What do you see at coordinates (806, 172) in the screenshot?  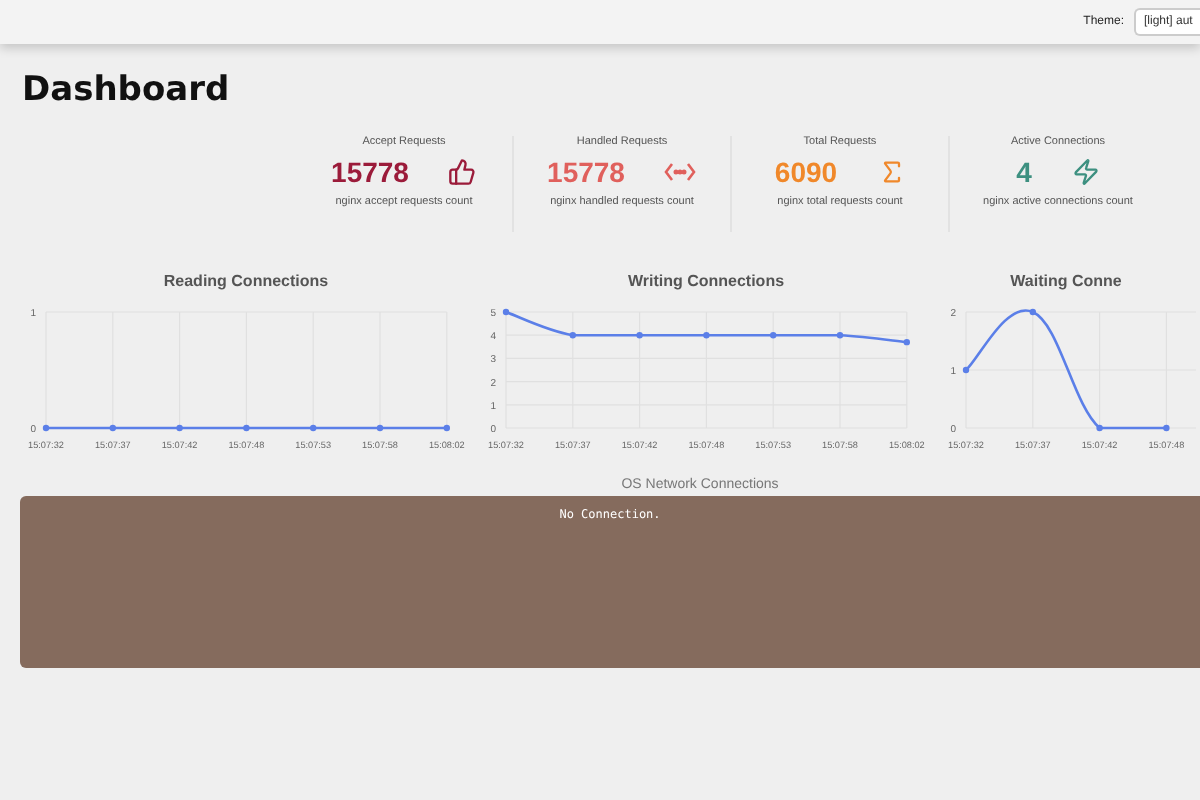 I see `stat-value: 6090` at bounding box center [806, 172].